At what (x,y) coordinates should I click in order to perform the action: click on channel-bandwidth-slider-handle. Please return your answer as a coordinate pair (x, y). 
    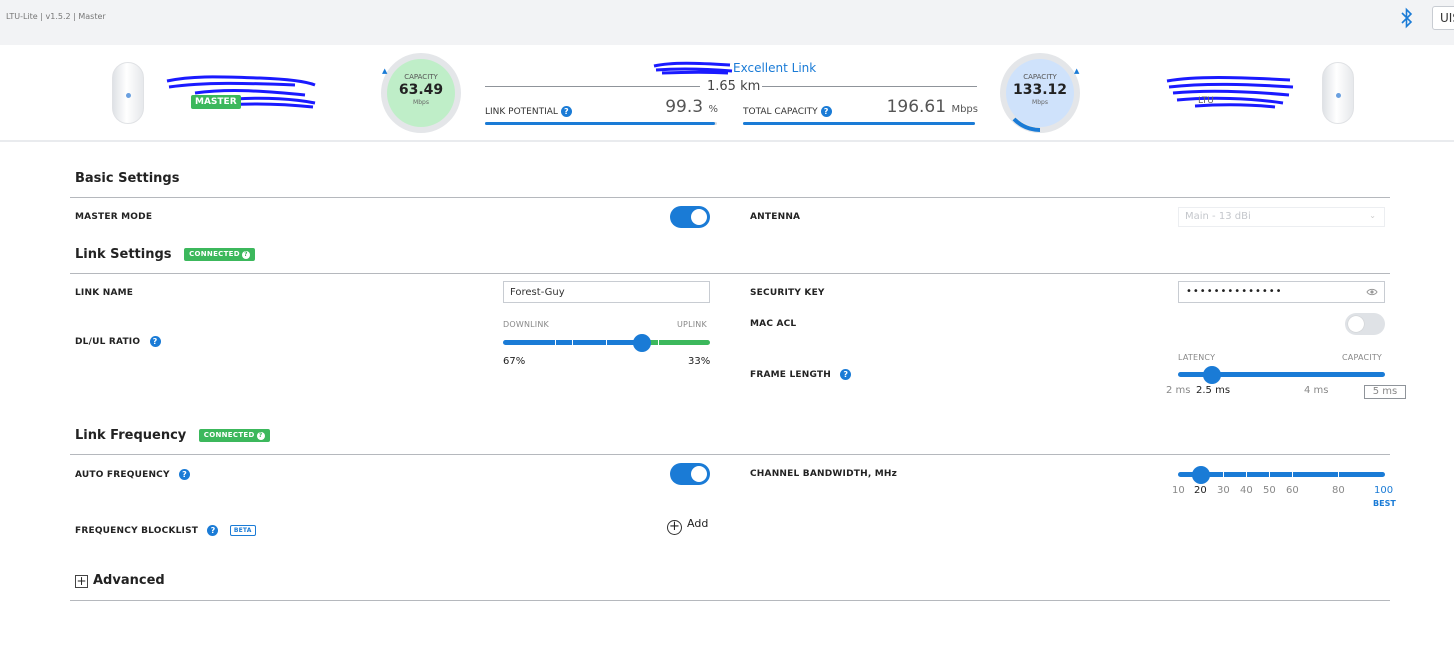
    Looking at the image, I should click on (1201, 475).